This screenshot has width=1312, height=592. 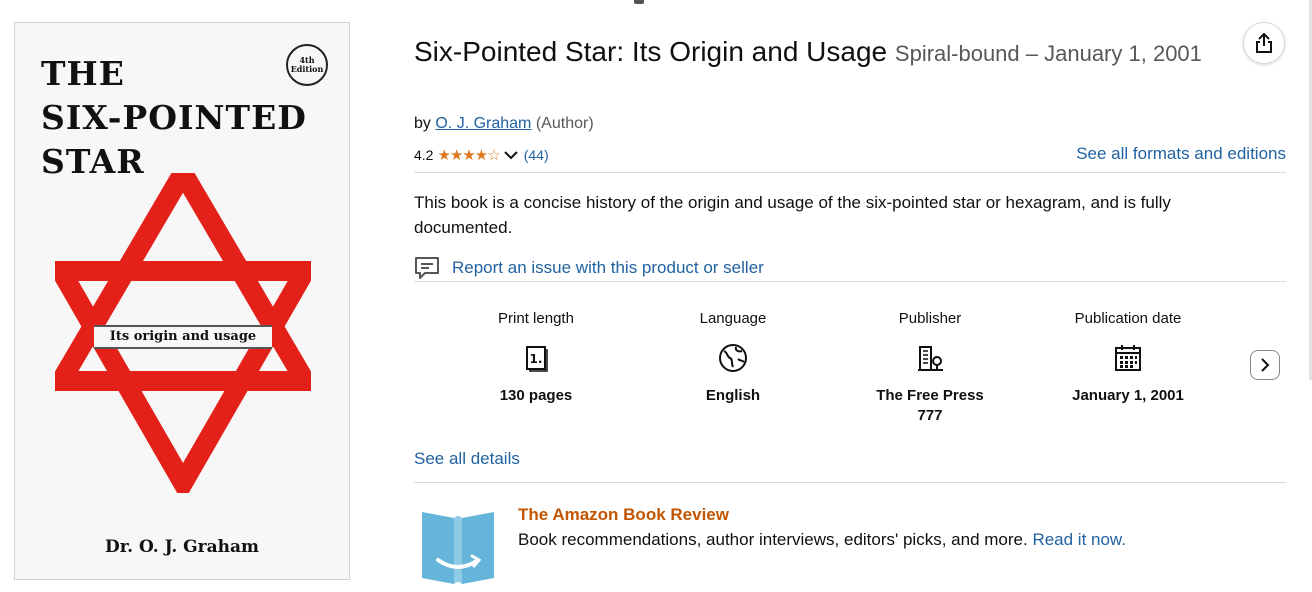 I want to click on rating-count-link: (44), so click(x=536, y=155).